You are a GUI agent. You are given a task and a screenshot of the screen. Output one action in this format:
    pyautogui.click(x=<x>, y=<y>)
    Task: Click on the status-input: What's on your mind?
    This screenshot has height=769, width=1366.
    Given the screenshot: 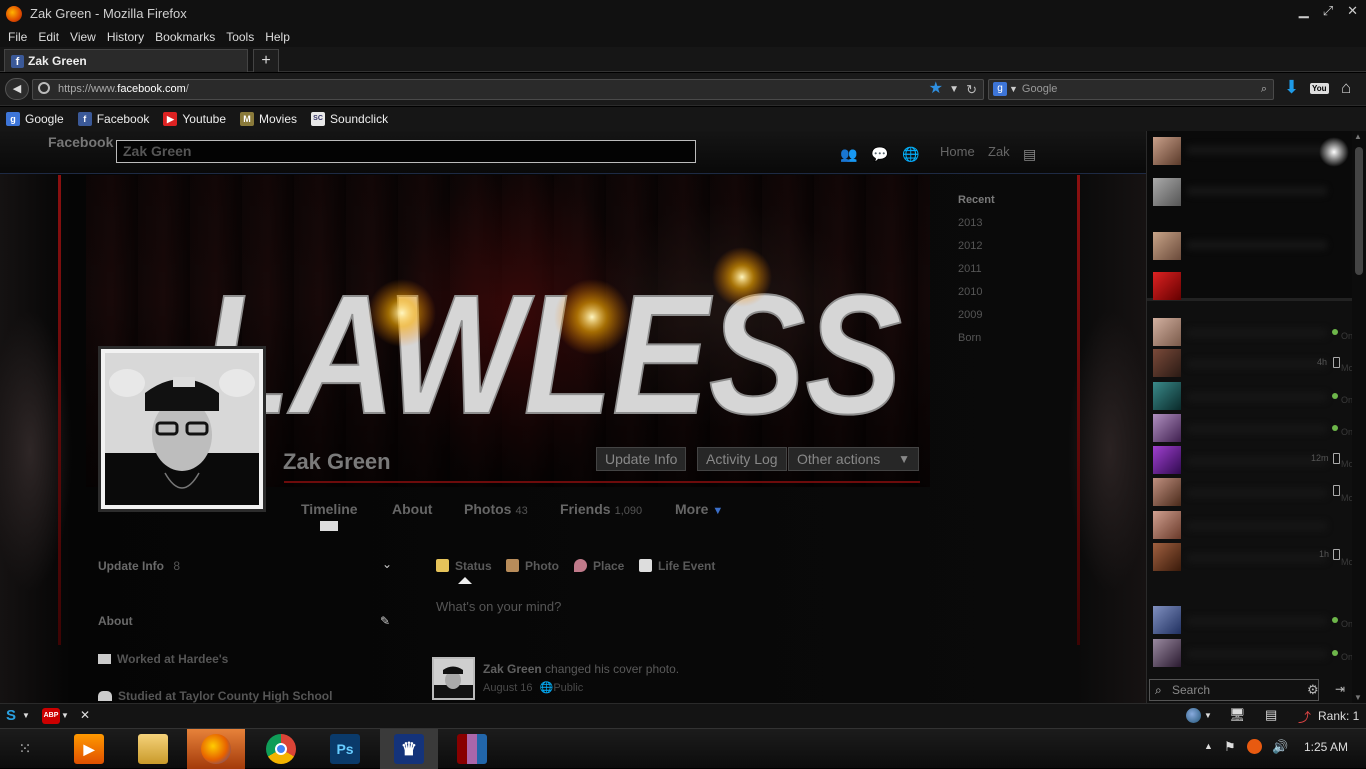 What is the action you would take?
    pyautogui.click(x=498, y=606)
    